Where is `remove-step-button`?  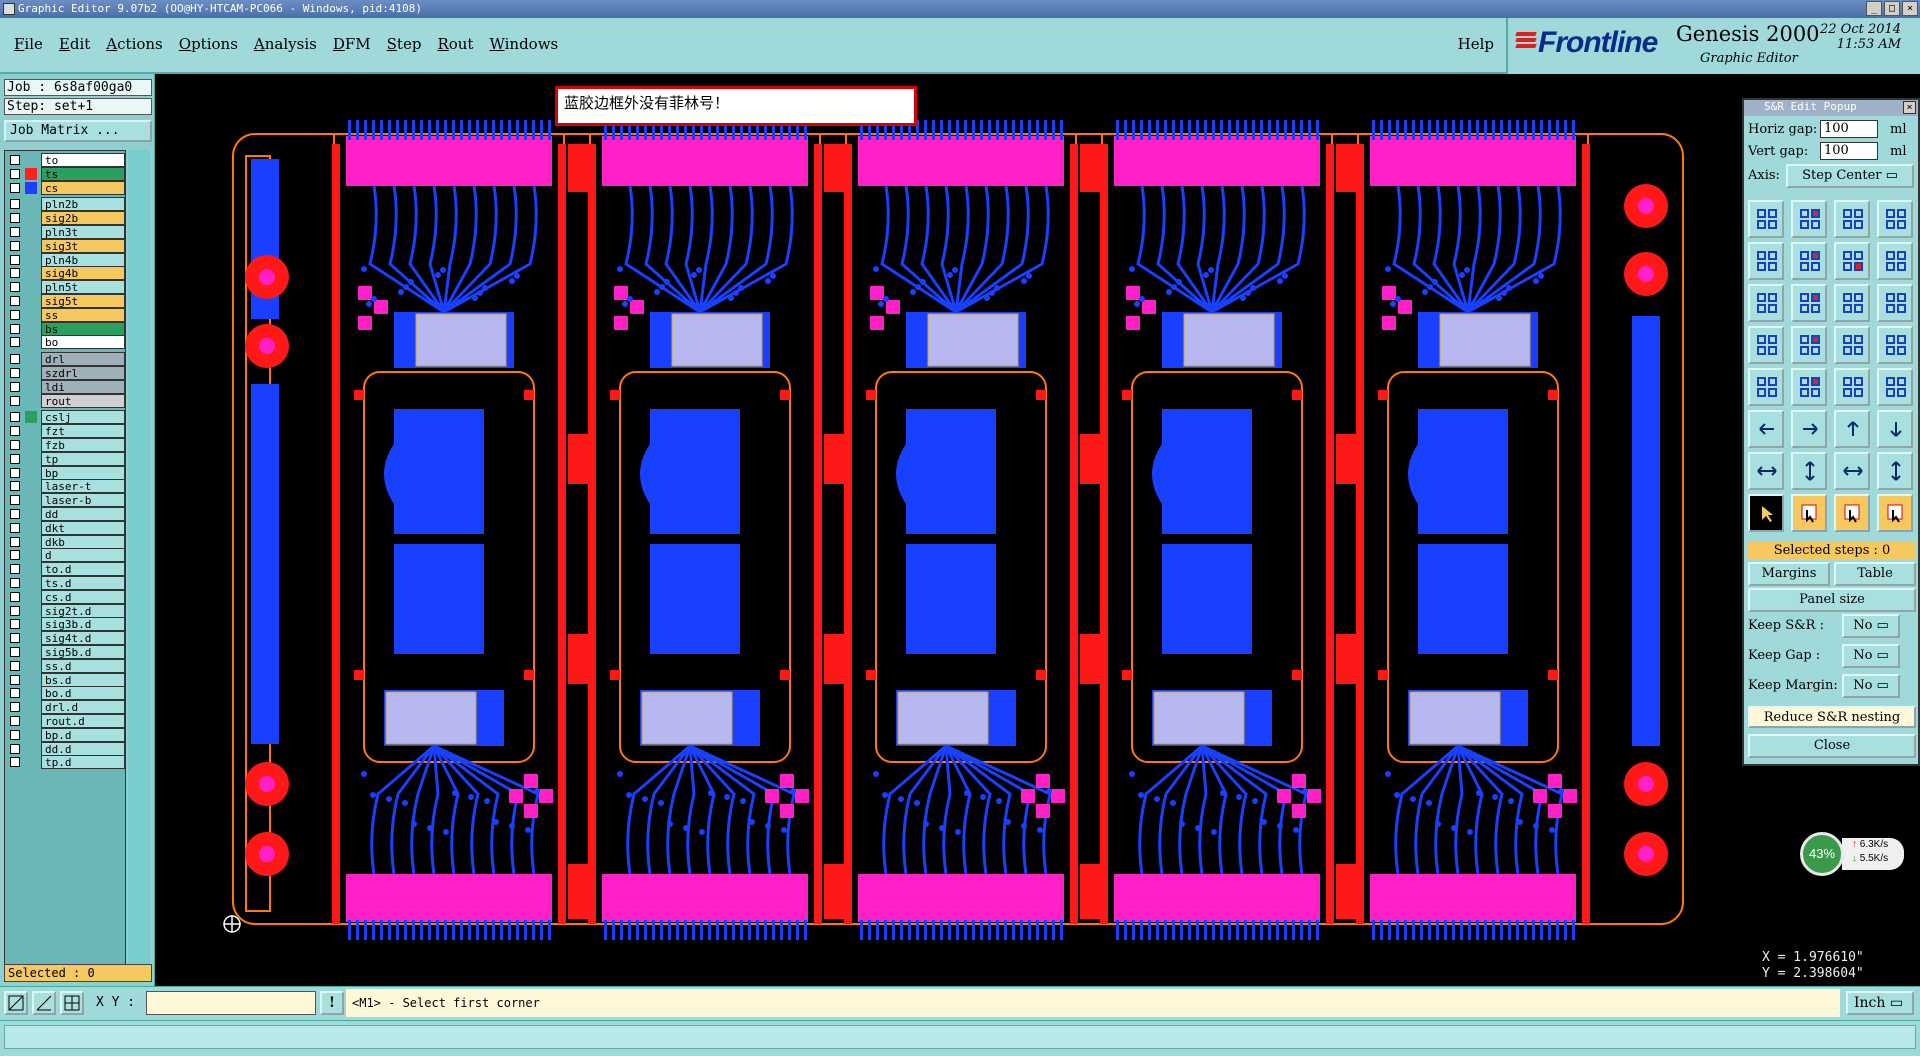
remove-step-button is located at coordinates (1895, 261).